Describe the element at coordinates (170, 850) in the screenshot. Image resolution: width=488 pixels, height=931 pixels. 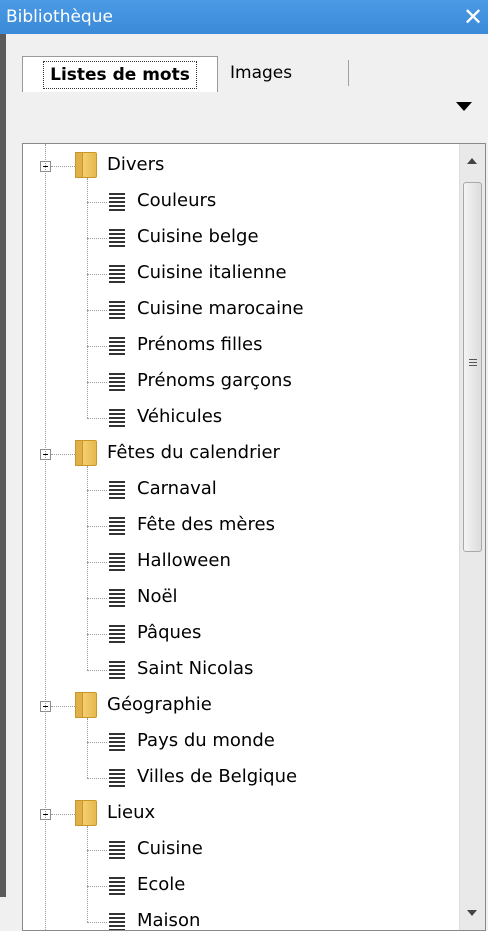
I see `list-item: Cuisine` at that location.